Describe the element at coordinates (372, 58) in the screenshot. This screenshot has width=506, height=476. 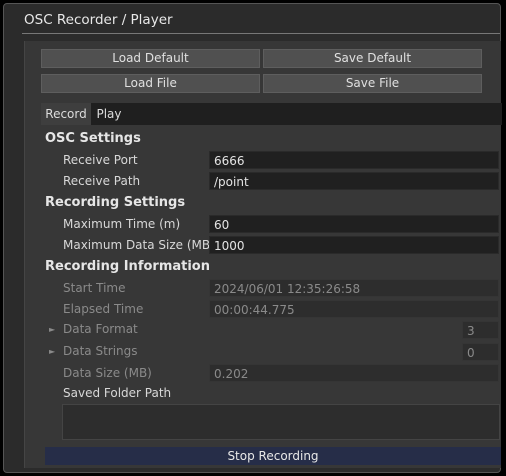
I see `save-default-button: Save Default` at that location.